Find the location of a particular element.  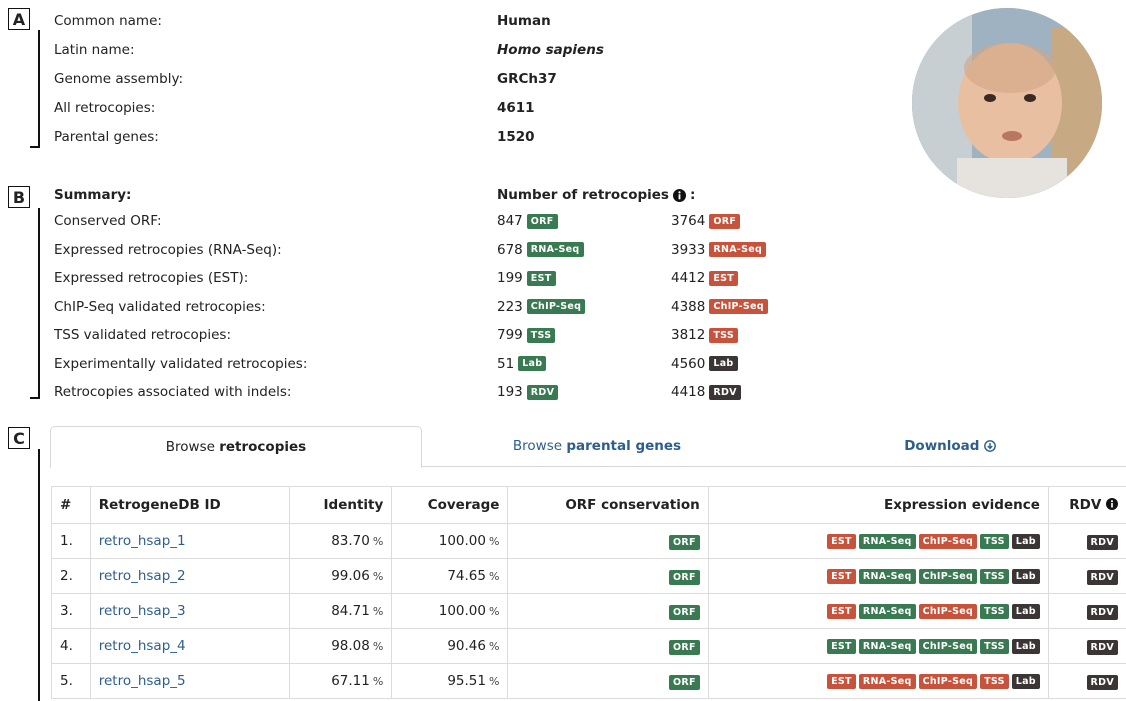

col-coverage-header: Coverage is located at coordinates (450, 505).